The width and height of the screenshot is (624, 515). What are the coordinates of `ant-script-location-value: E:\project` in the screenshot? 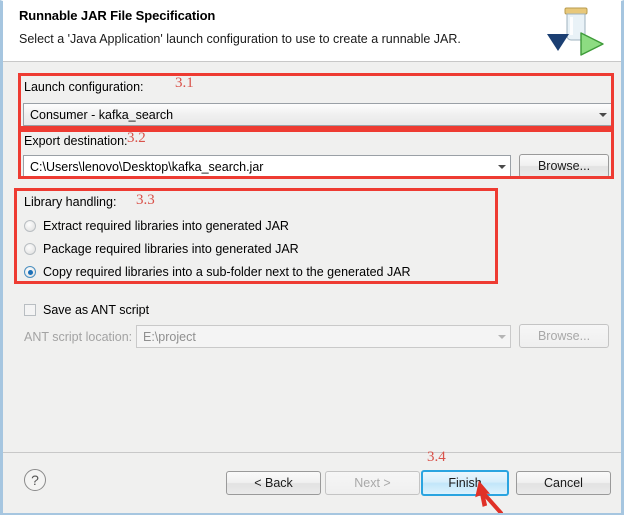 It's located at (169, 336).